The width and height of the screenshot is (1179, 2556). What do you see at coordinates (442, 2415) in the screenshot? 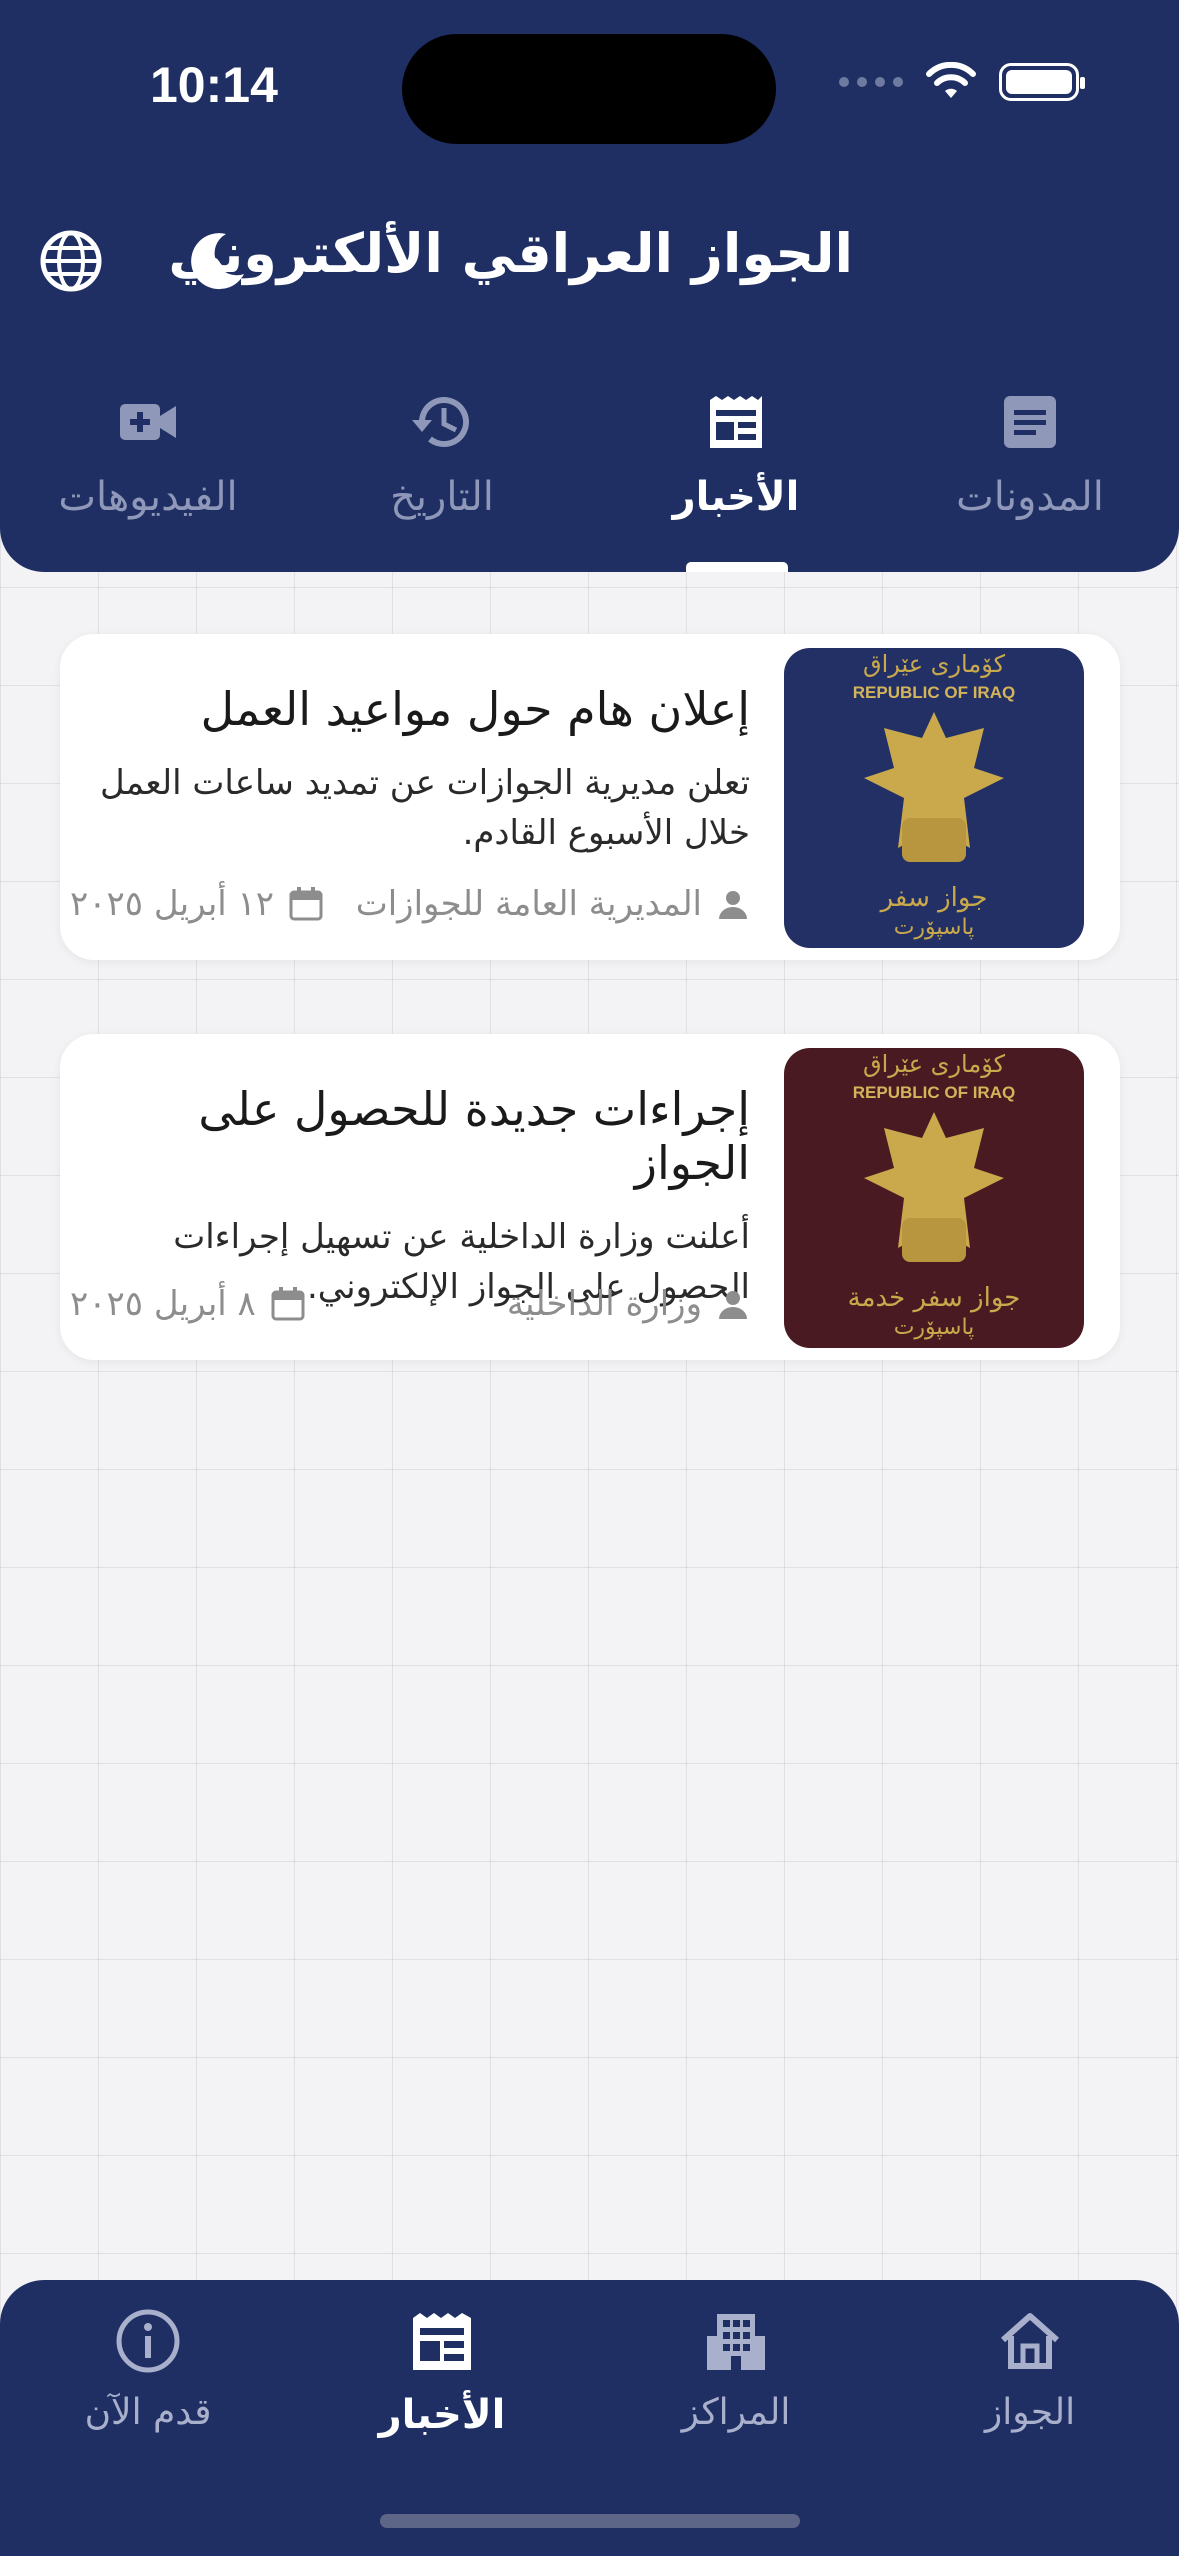
I see `nav-label: الأخبار` at bounding box center [442, 2415].